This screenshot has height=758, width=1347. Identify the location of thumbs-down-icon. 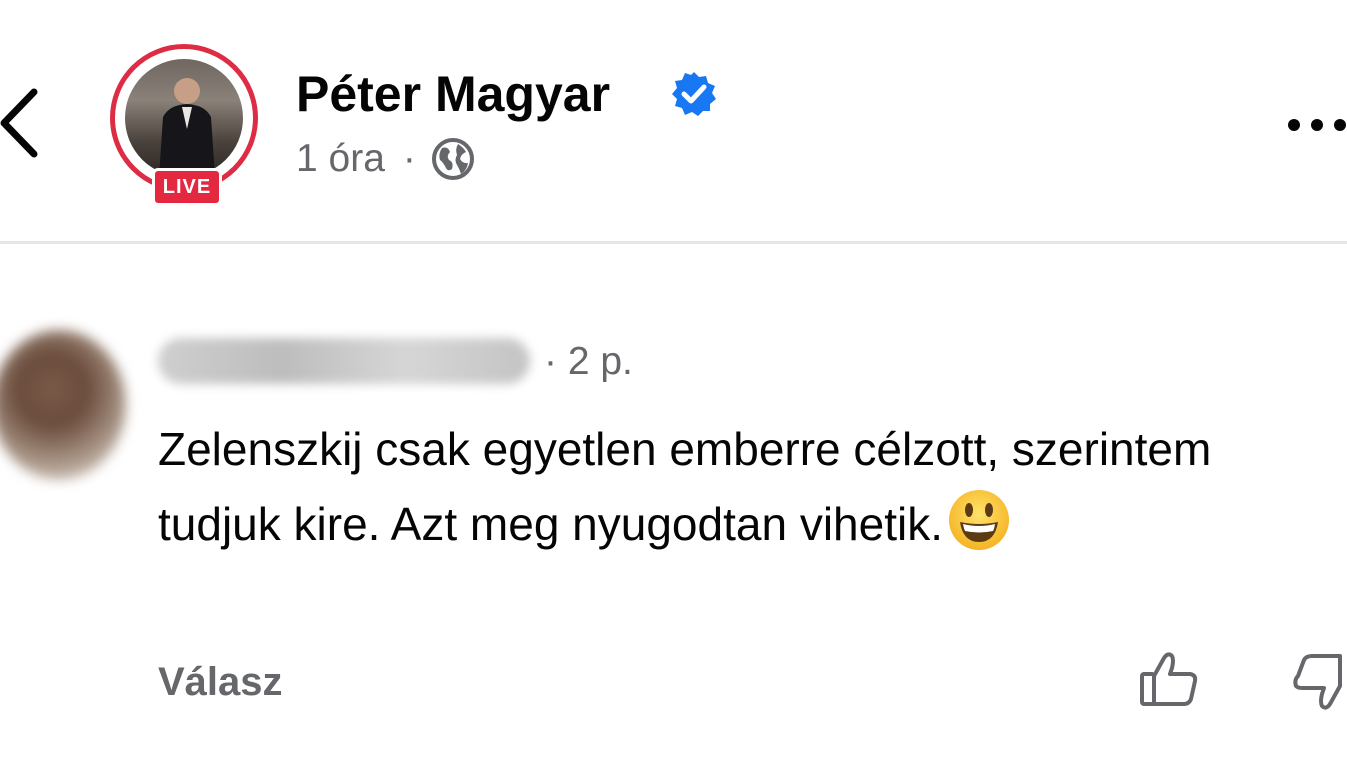
(1318, 682).